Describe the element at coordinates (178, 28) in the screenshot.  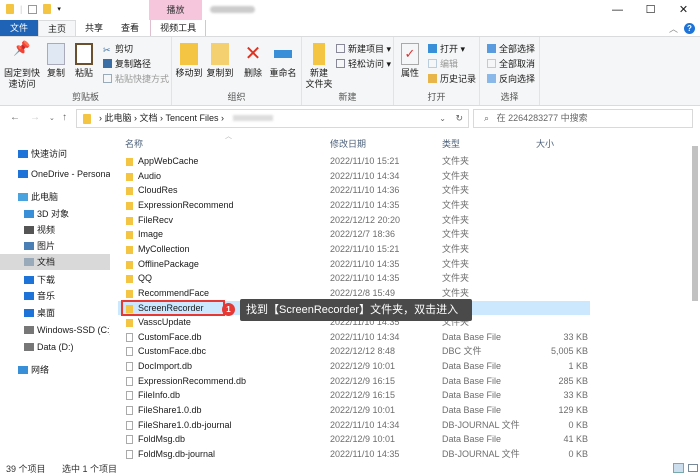
I see `tab-video-tools: 视频工具` at that location.